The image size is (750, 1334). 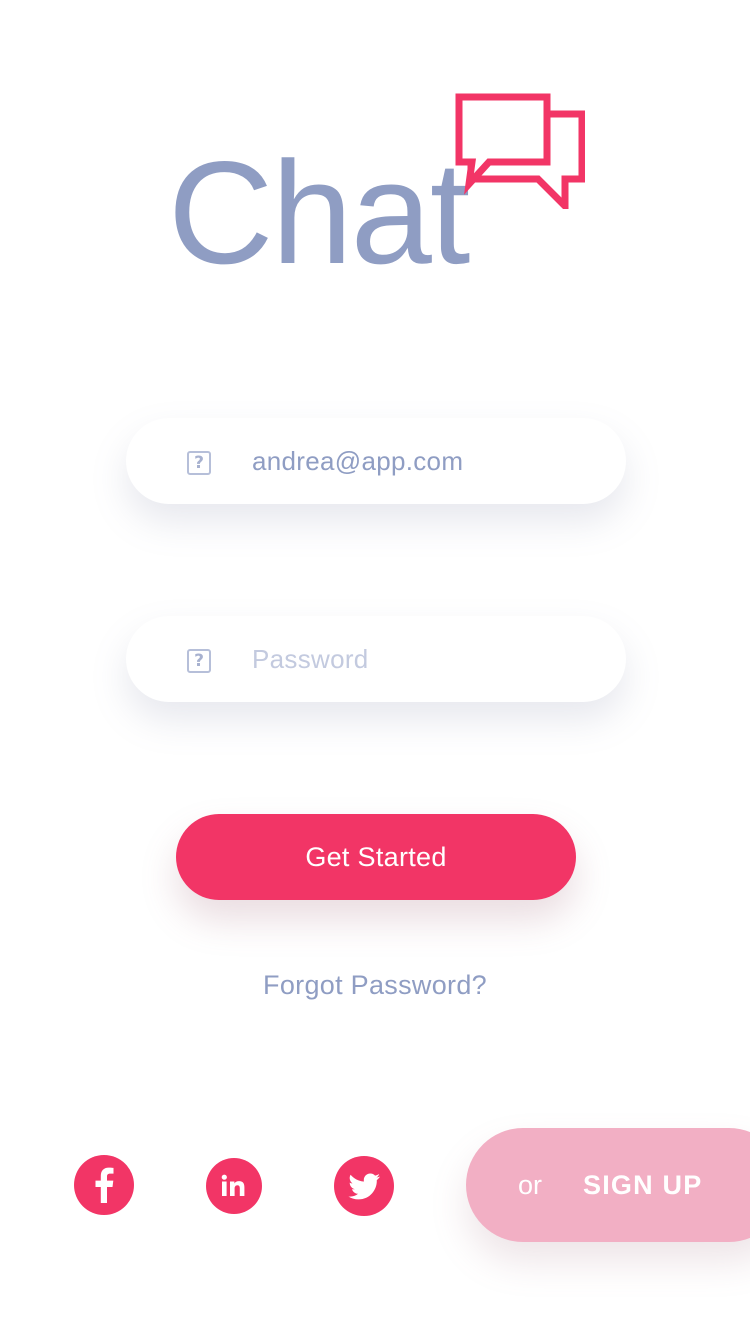 I want to click on forgot-password-link: Forgot Password?, so click(x=375, y=985).